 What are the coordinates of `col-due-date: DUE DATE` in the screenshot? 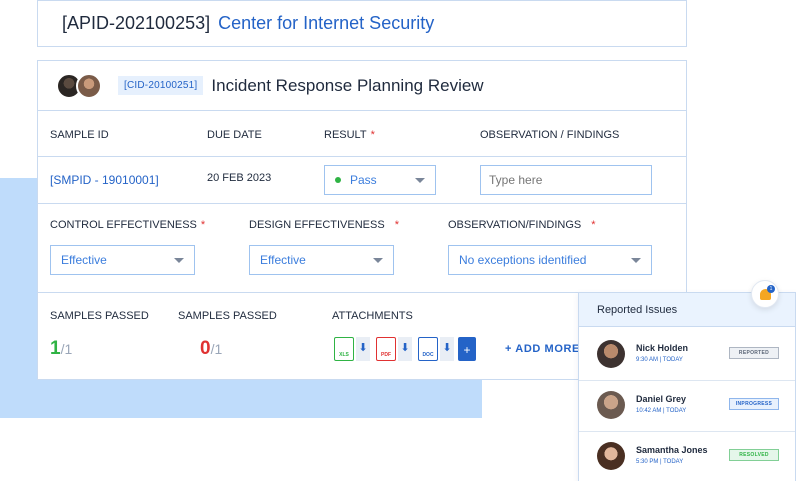 It's located at (234, 135).